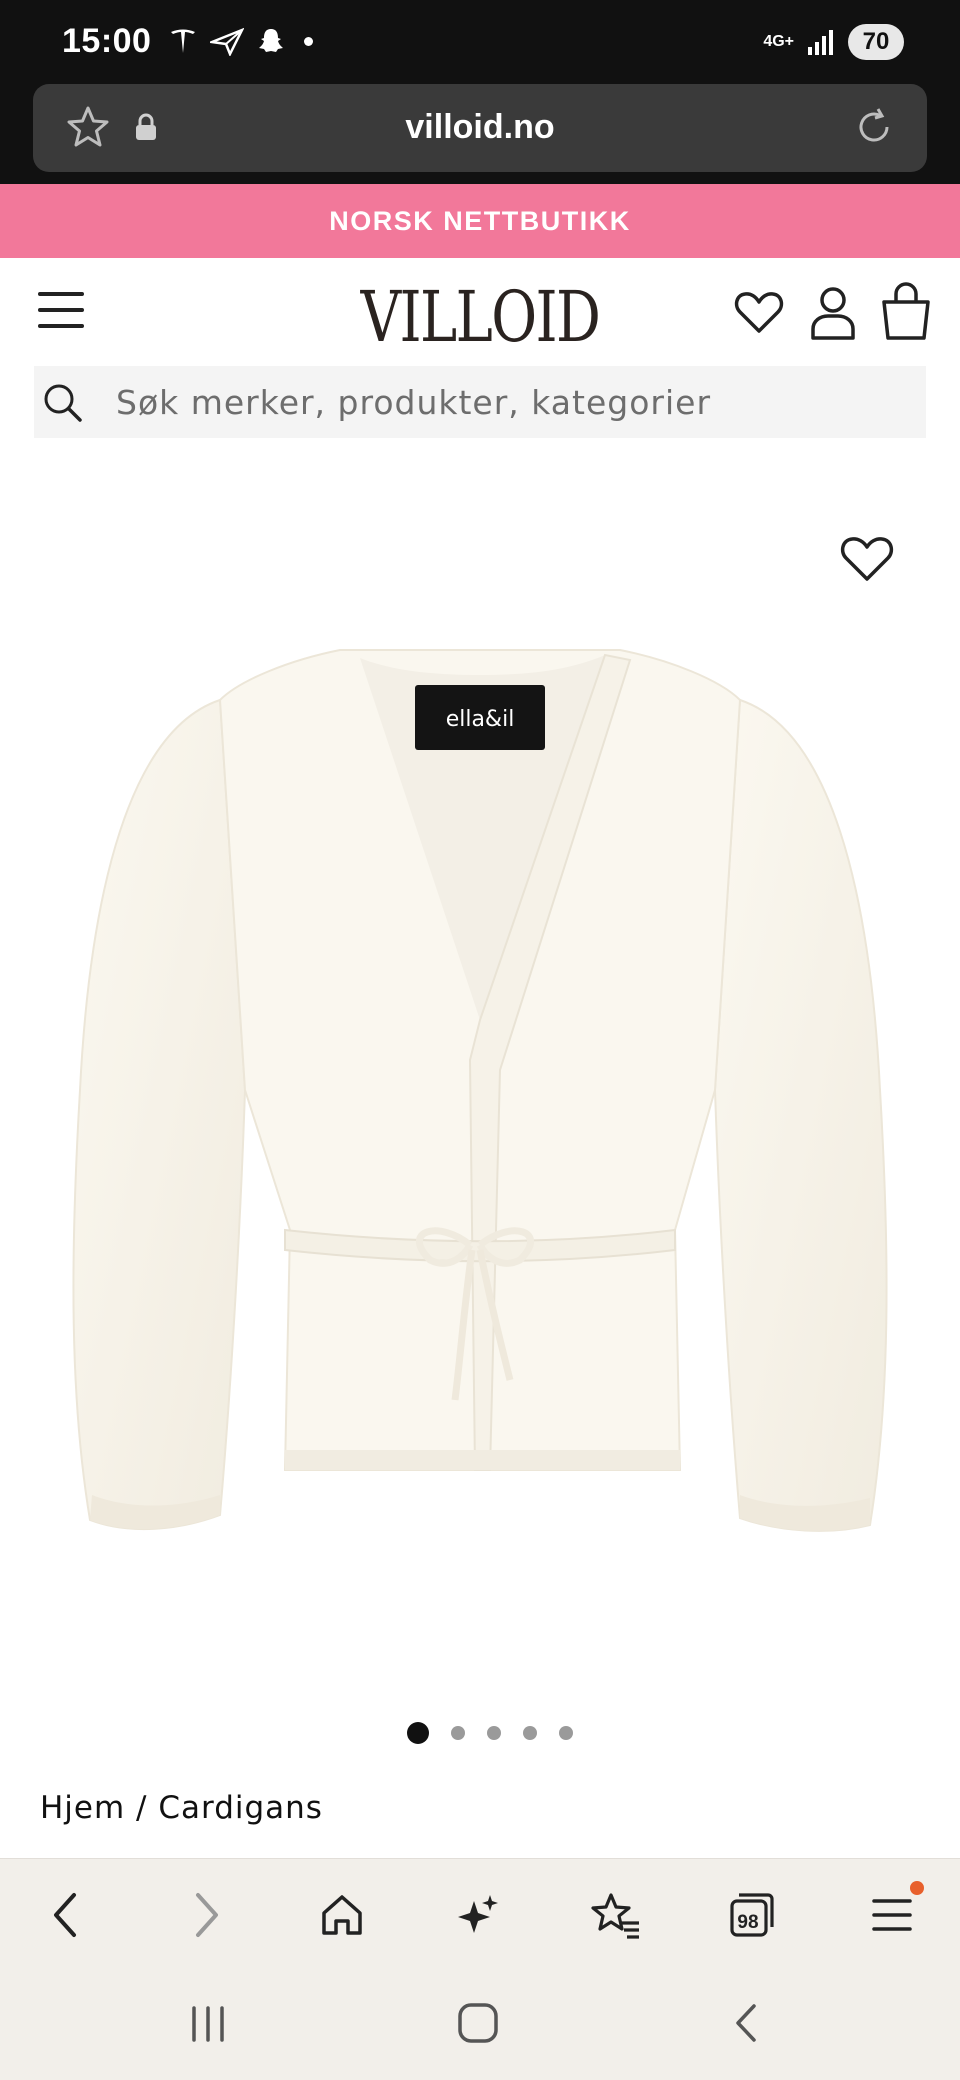 The width and height of the screenshot is (960, 2080). I want to click on browser-menu-button, so click(895, 1911).